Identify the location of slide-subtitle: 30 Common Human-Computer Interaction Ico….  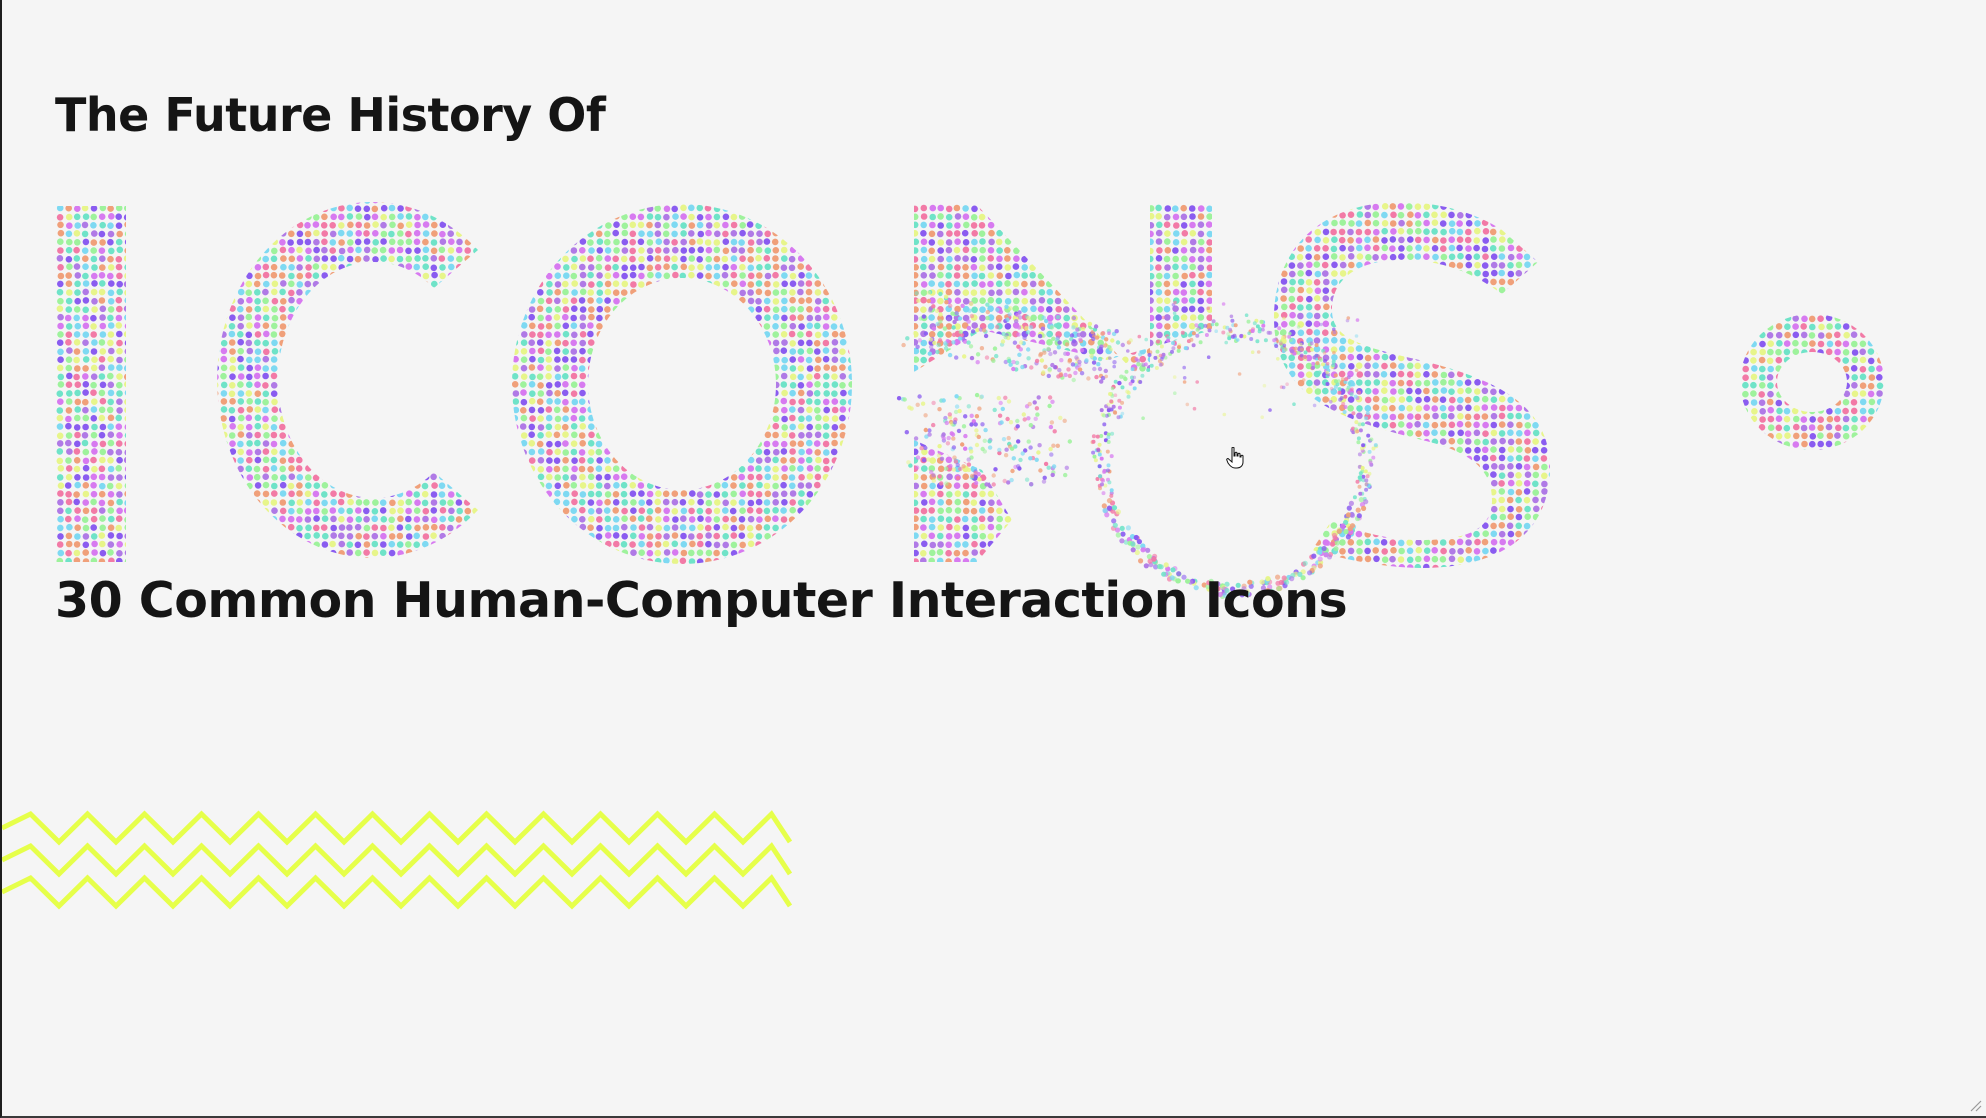
(701, 600).